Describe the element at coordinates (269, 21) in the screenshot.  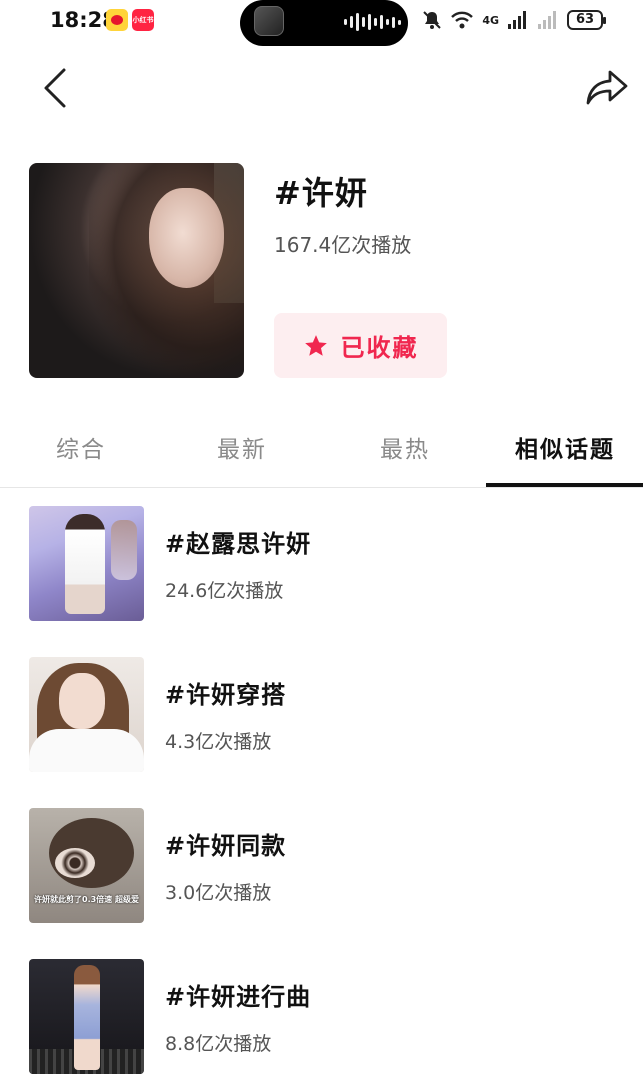
I see `now-playing-thumbnail` at that location.